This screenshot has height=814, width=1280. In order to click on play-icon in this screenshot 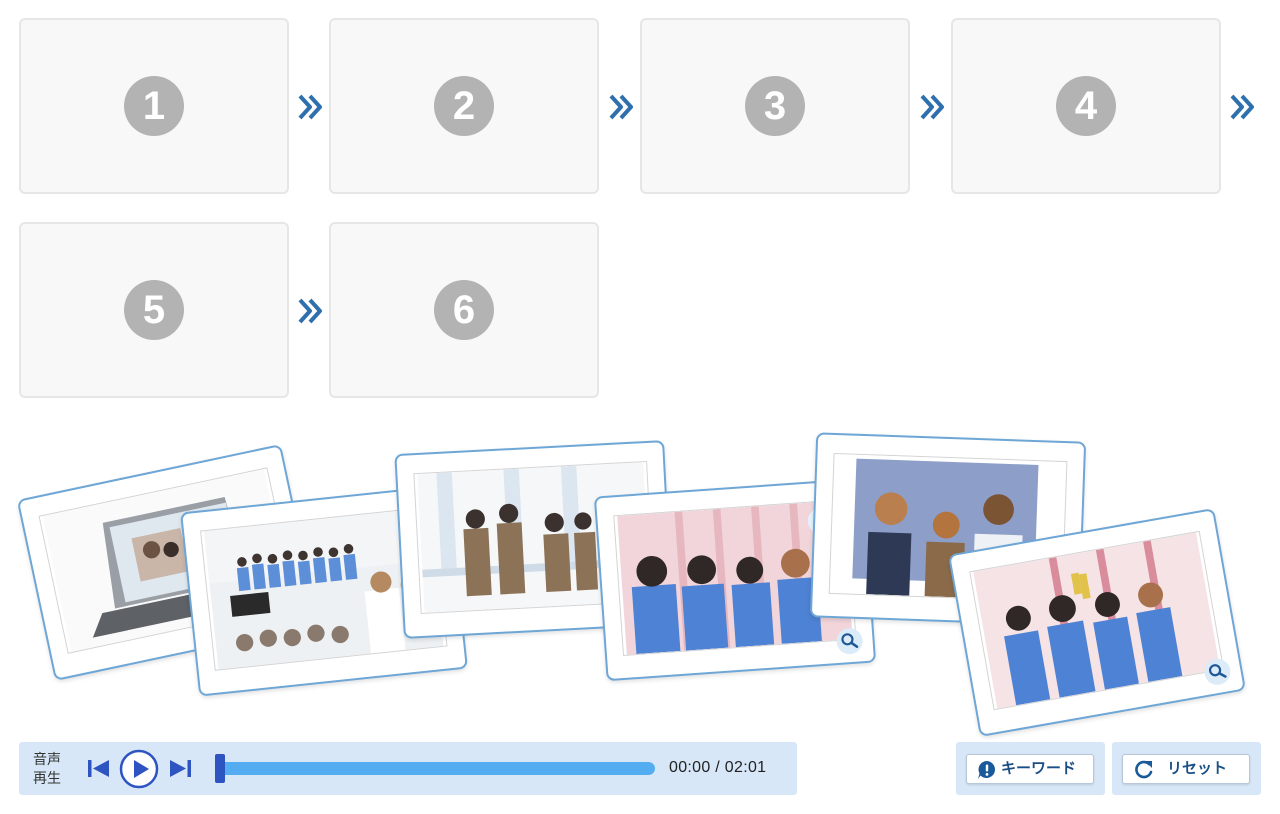, I will do `click(139, 769)`.